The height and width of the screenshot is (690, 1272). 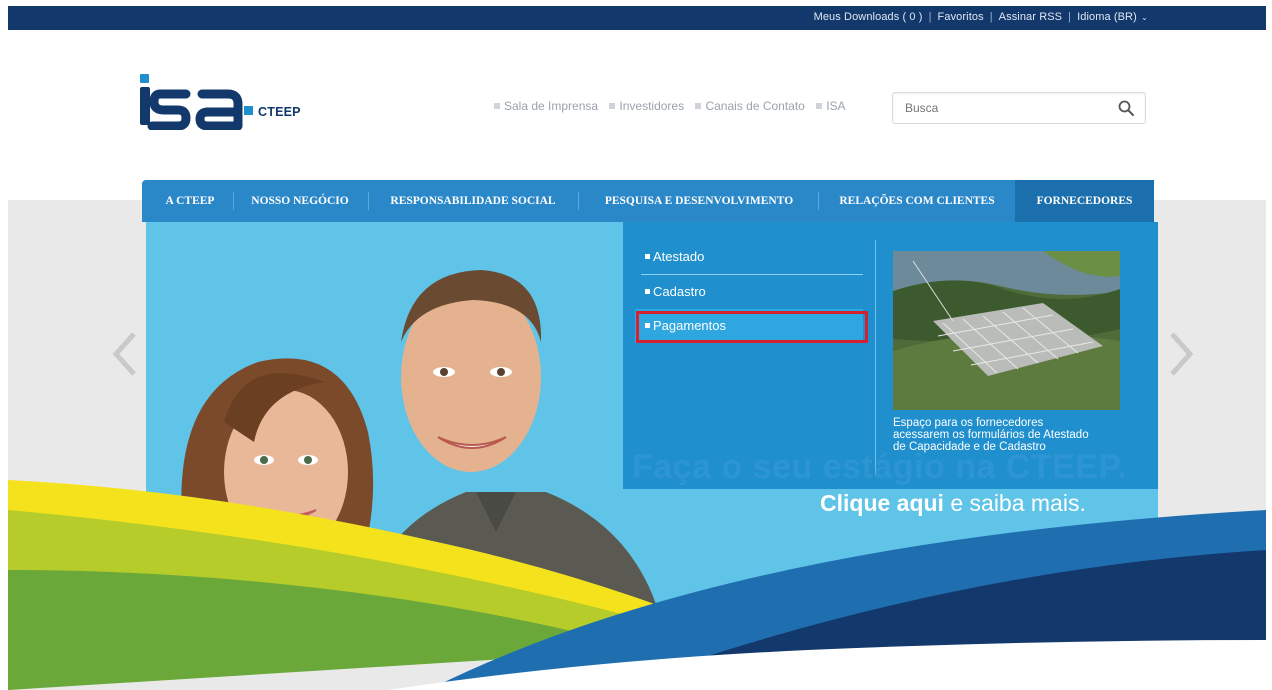 I want to click on search-icon, so click(x=1126, y=108).